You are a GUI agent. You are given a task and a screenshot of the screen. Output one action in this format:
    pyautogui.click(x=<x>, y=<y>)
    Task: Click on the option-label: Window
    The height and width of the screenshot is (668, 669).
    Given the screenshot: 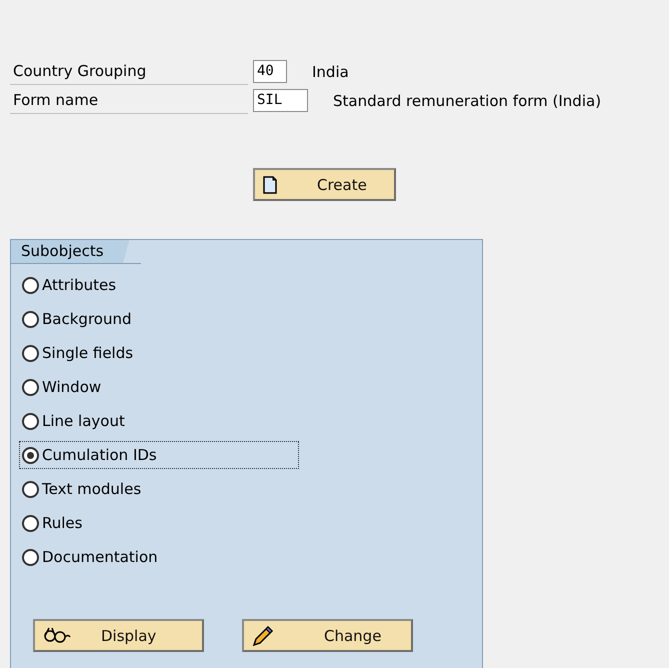 What is the action you would take?
    pyautogui.click(x=72, y=387)
    